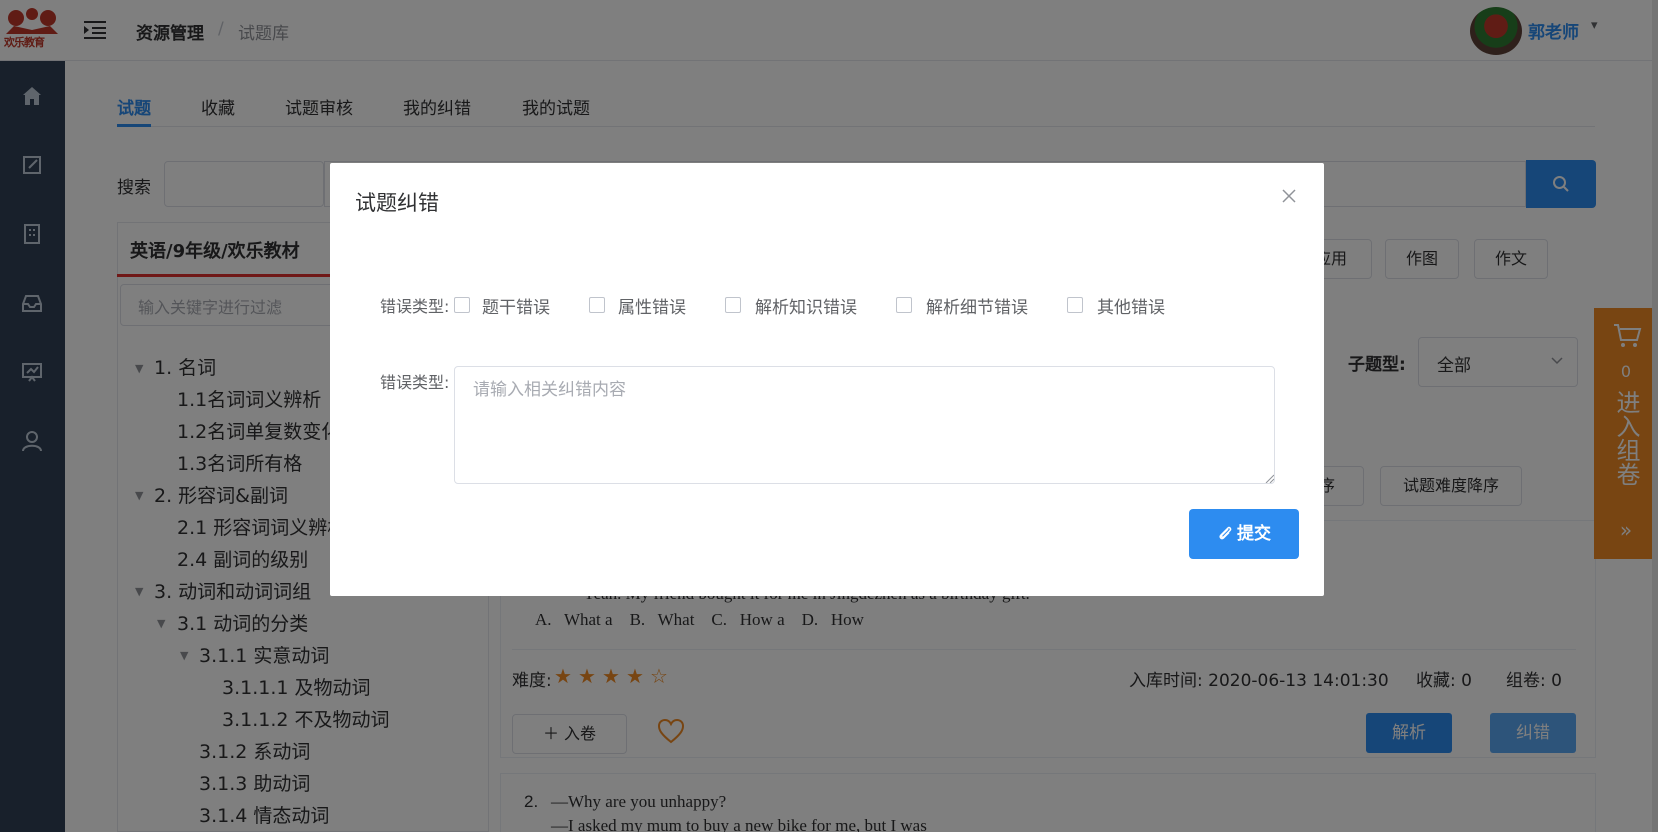 The height and width of the screenshot is (832, 1658). Describe the element at coordinates (397, 203) in the screenshot. I see `dialog-title: 试题纠错` at that location.